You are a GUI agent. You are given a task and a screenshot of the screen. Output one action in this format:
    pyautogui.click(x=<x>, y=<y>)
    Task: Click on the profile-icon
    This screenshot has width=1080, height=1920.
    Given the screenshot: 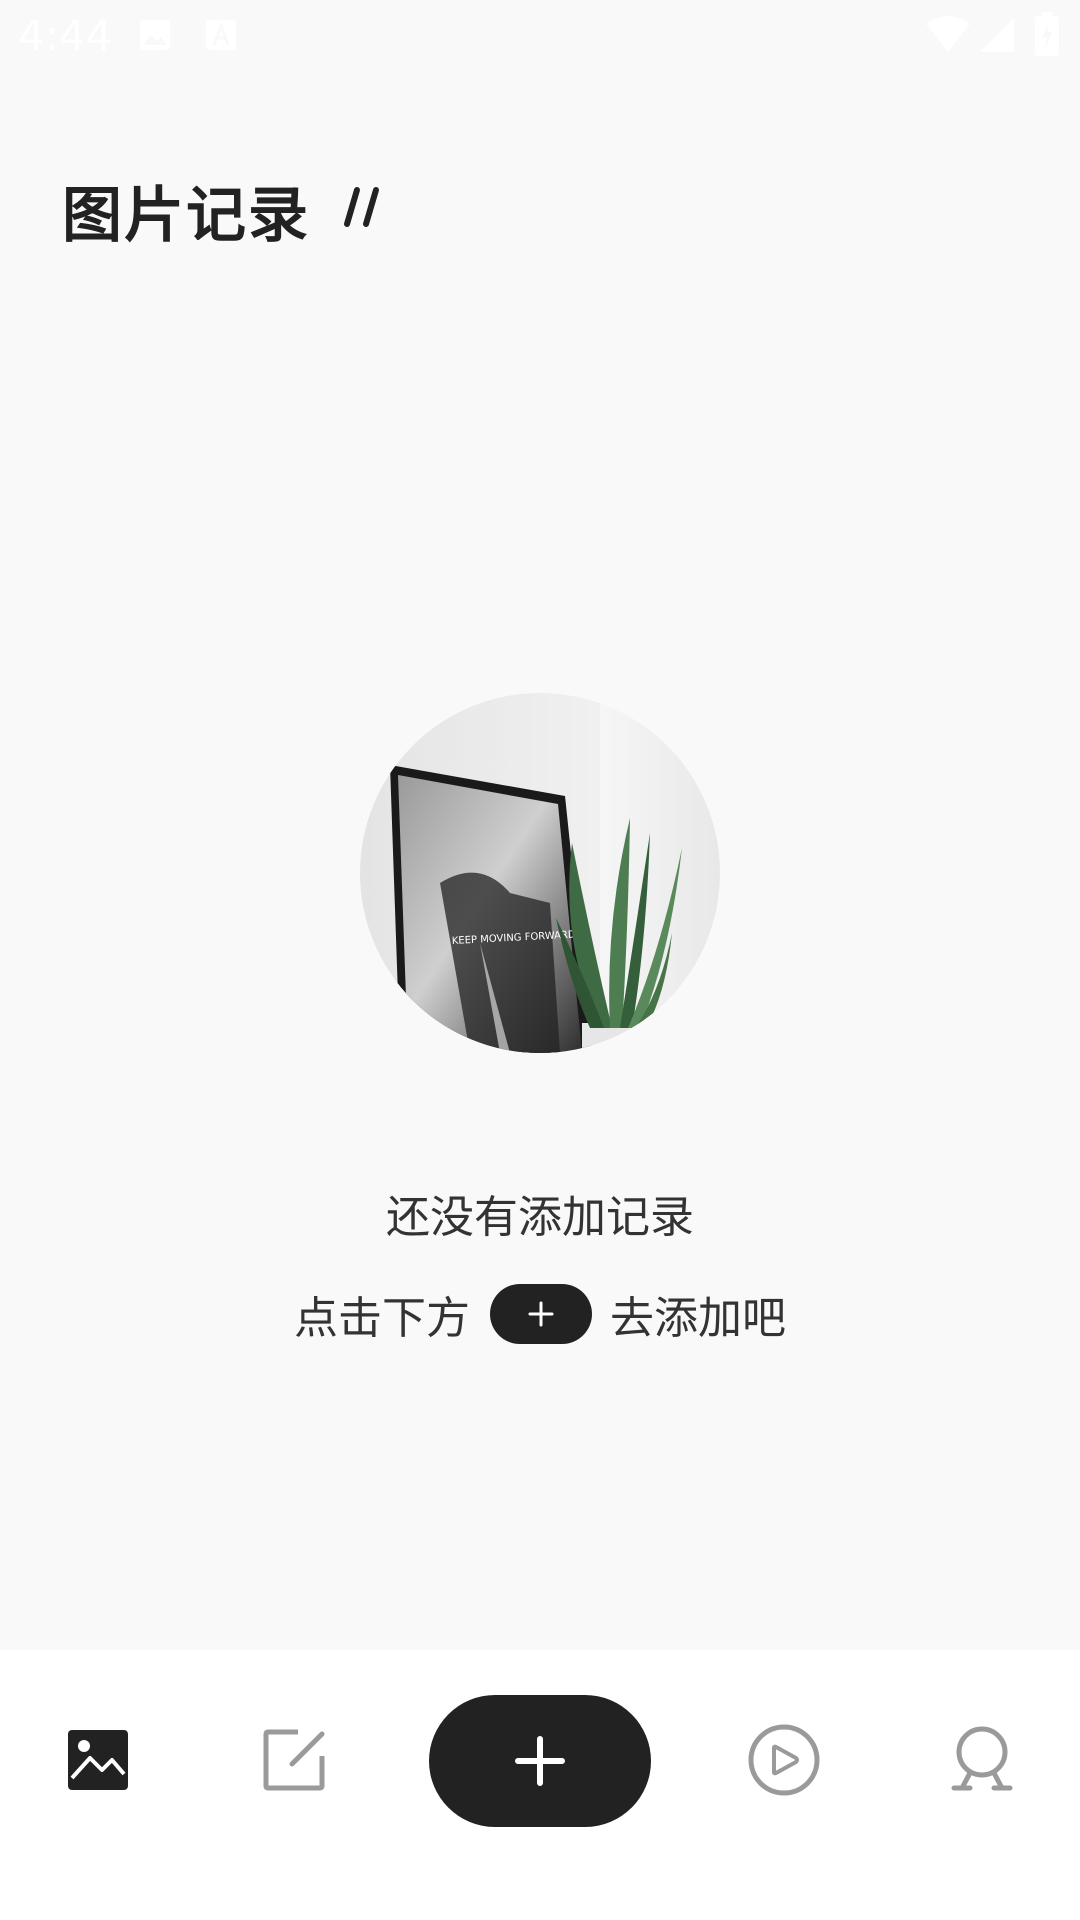 What is the action you would take?
    pyautogui.click(x=982, y=1758)
    